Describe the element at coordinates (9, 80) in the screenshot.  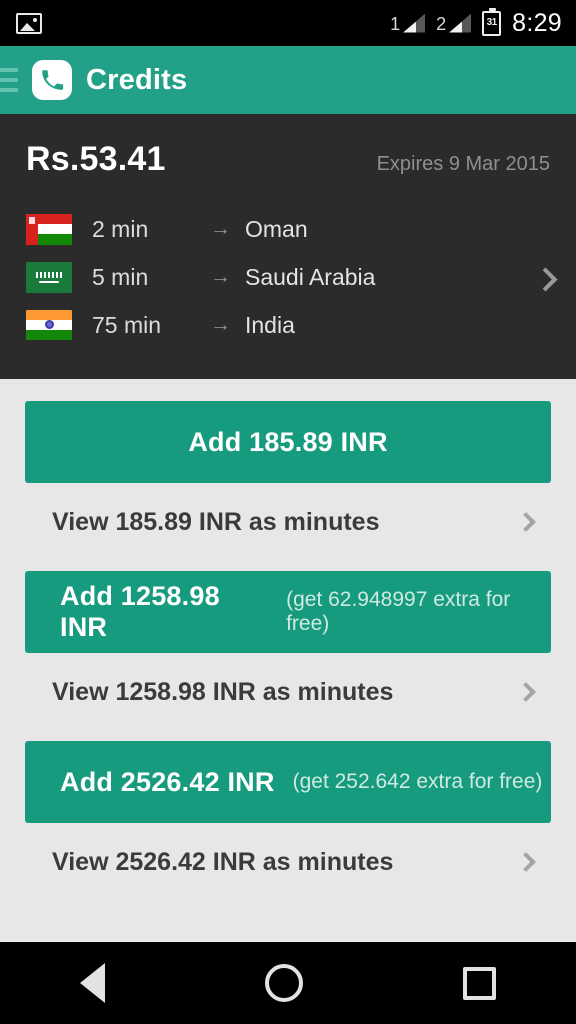
I see `hamburger-menu-icon` at that location.